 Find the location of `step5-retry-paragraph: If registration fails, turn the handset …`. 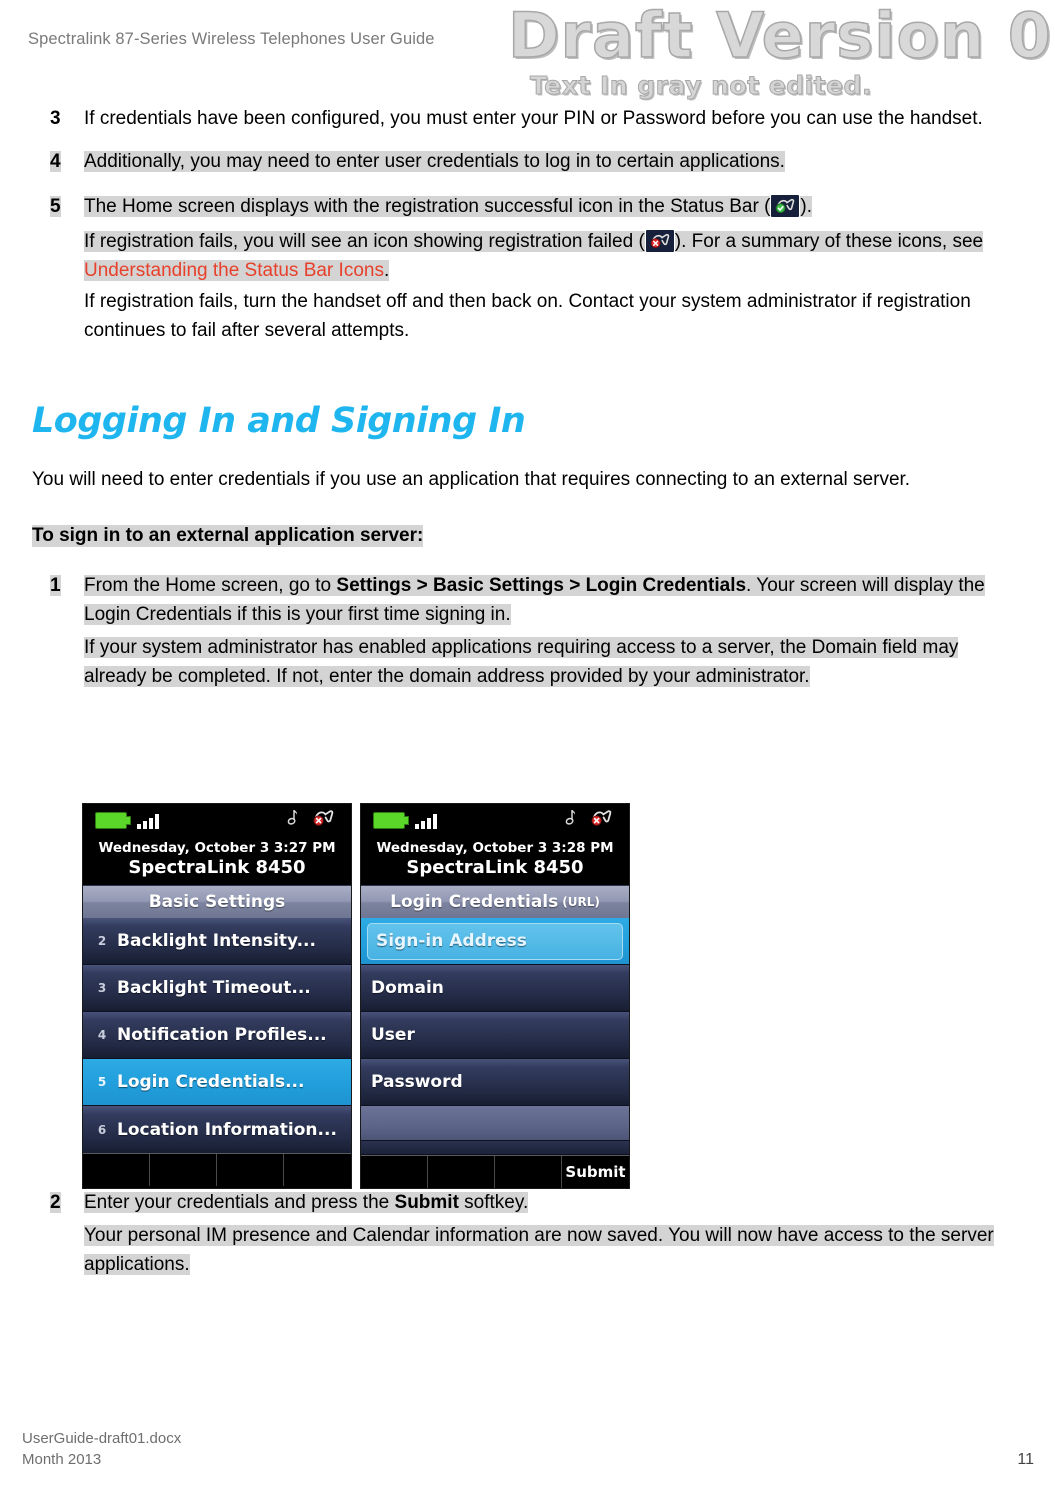

step5-retry-paragraph: If registration fails, turn the handset … is located at coordinates (527, 316).